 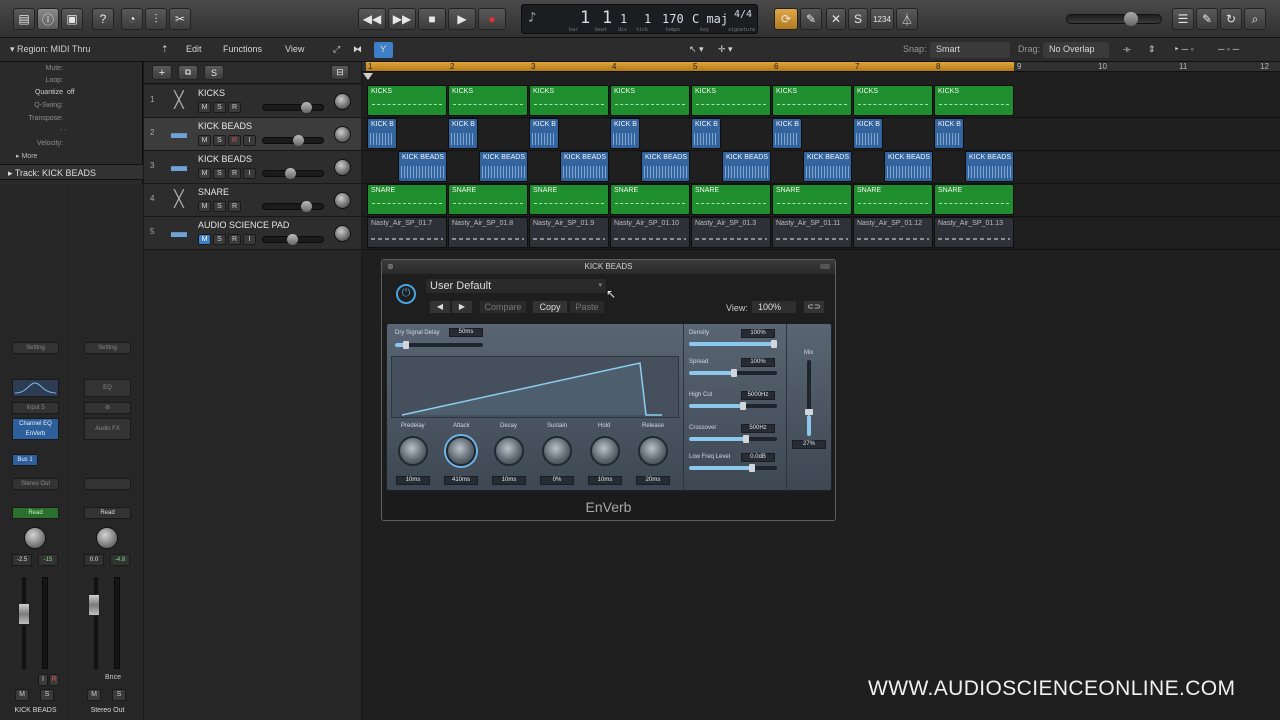 What do you see at coordinates (252, 134) in the screenshot?
I see `track-row: 2 ▬ KICK BEADS MSRI` at bounding box center [252, 134].